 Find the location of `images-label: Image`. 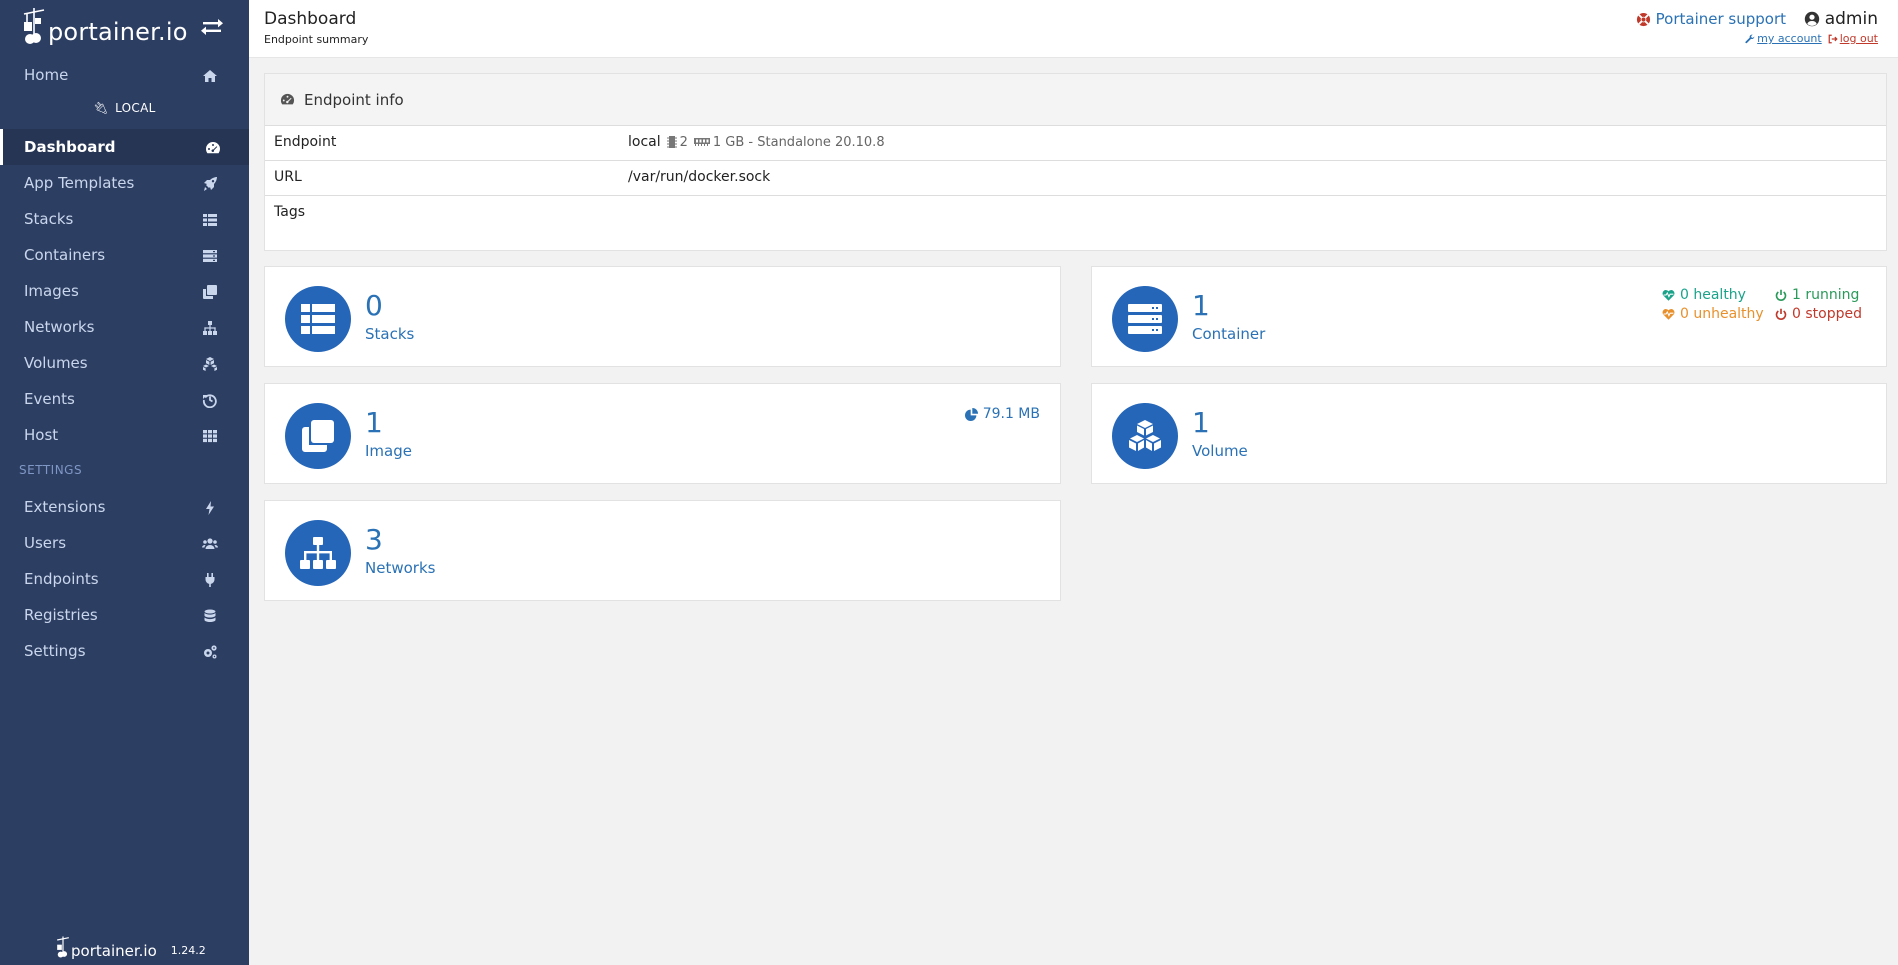

images-label: Image is located at coordinates (388, 451).